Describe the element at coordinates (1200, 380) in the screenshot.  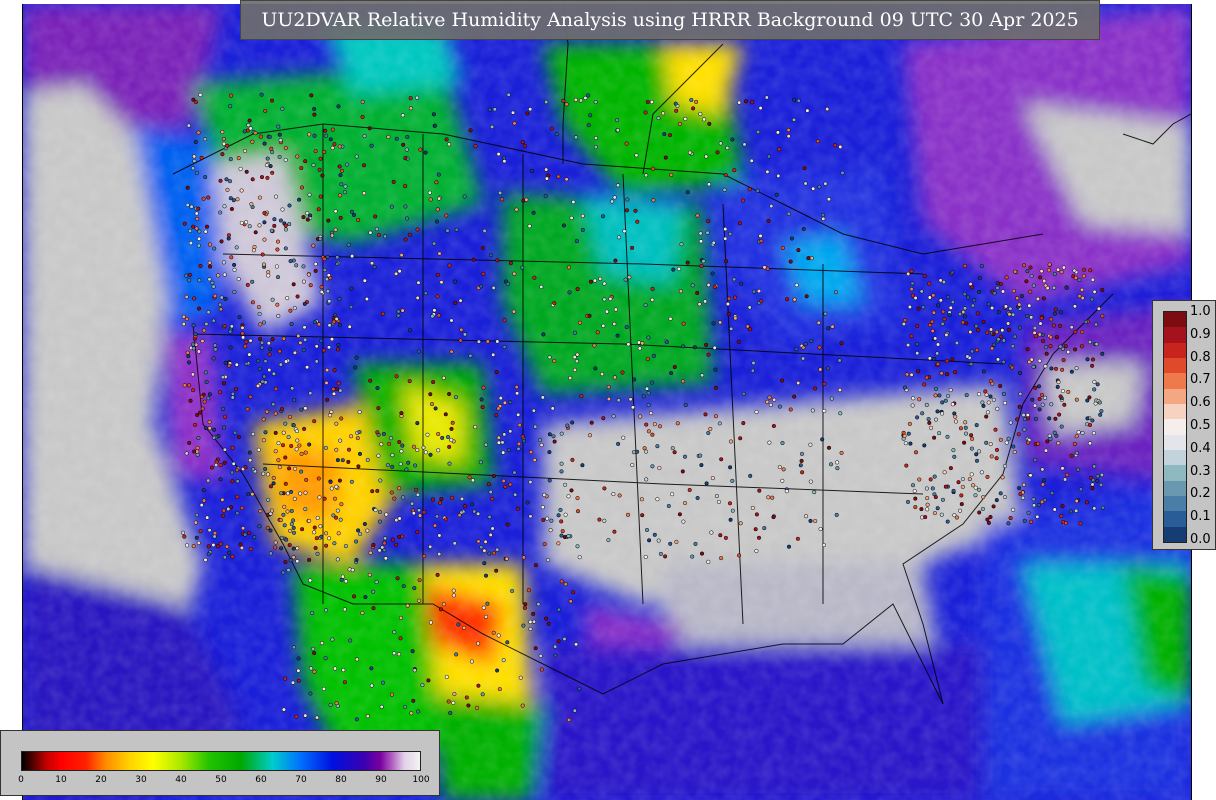
I see `observation-legend-tick: 0.7` at that location.